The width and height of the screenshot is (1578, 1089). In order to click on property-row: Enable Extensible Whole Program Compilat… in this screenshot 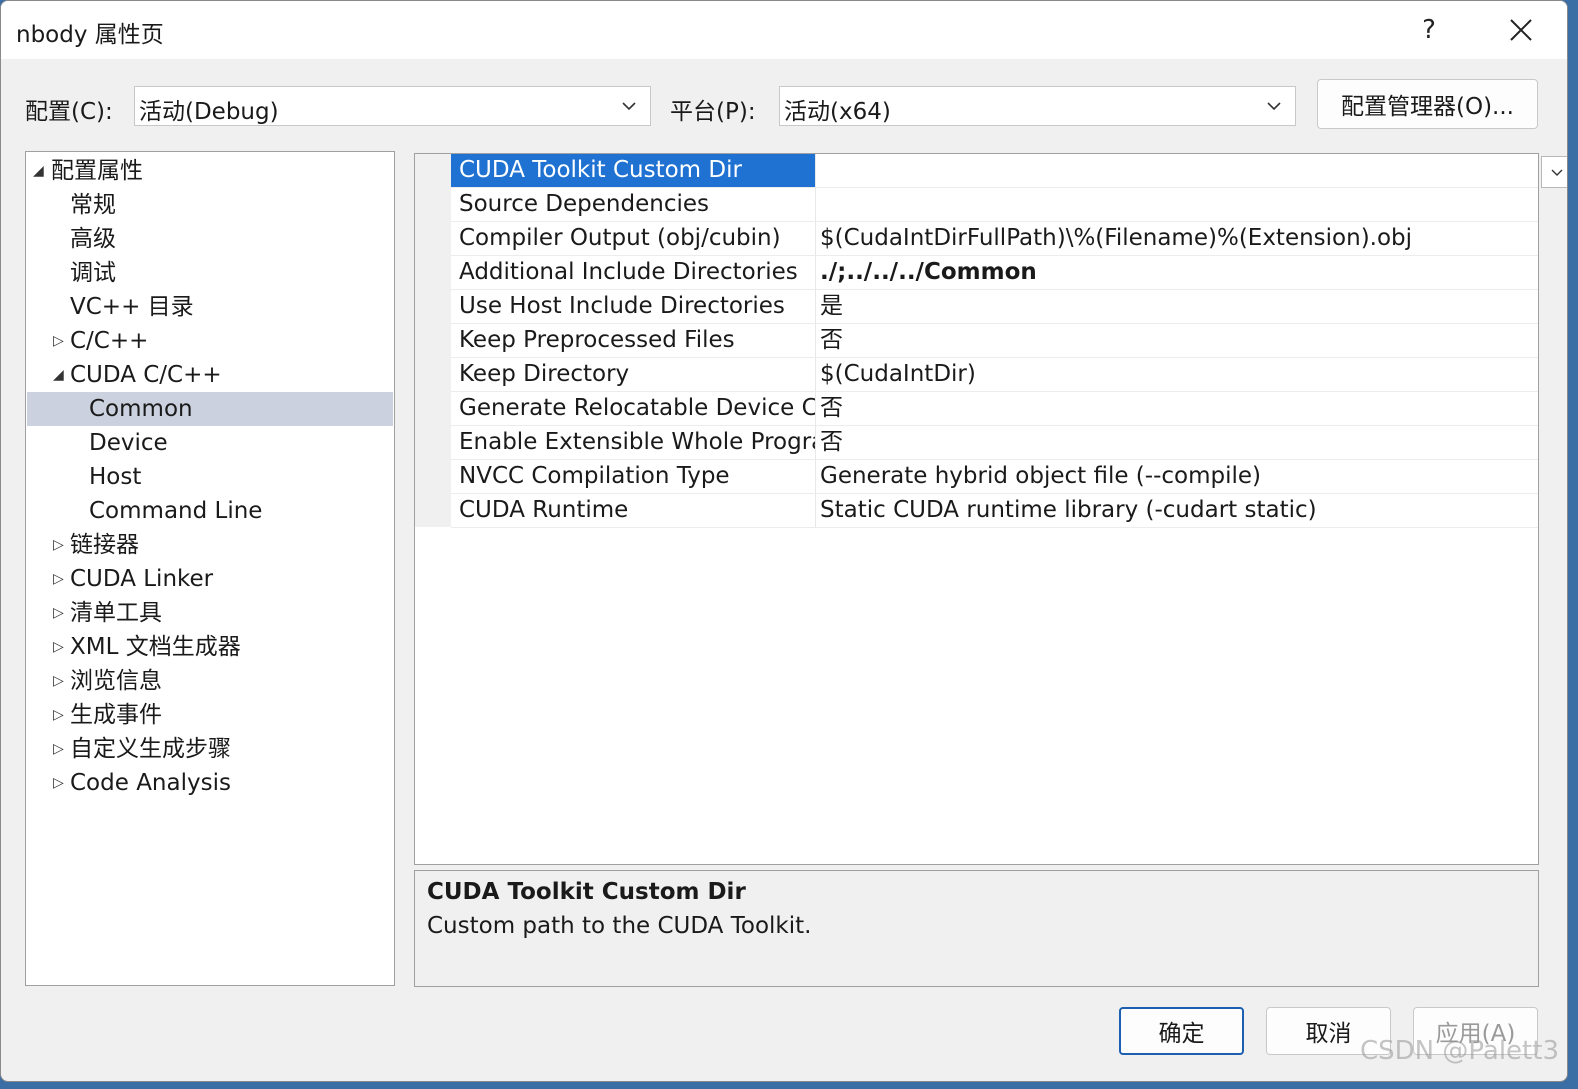, I will do `click(994, 443)`.